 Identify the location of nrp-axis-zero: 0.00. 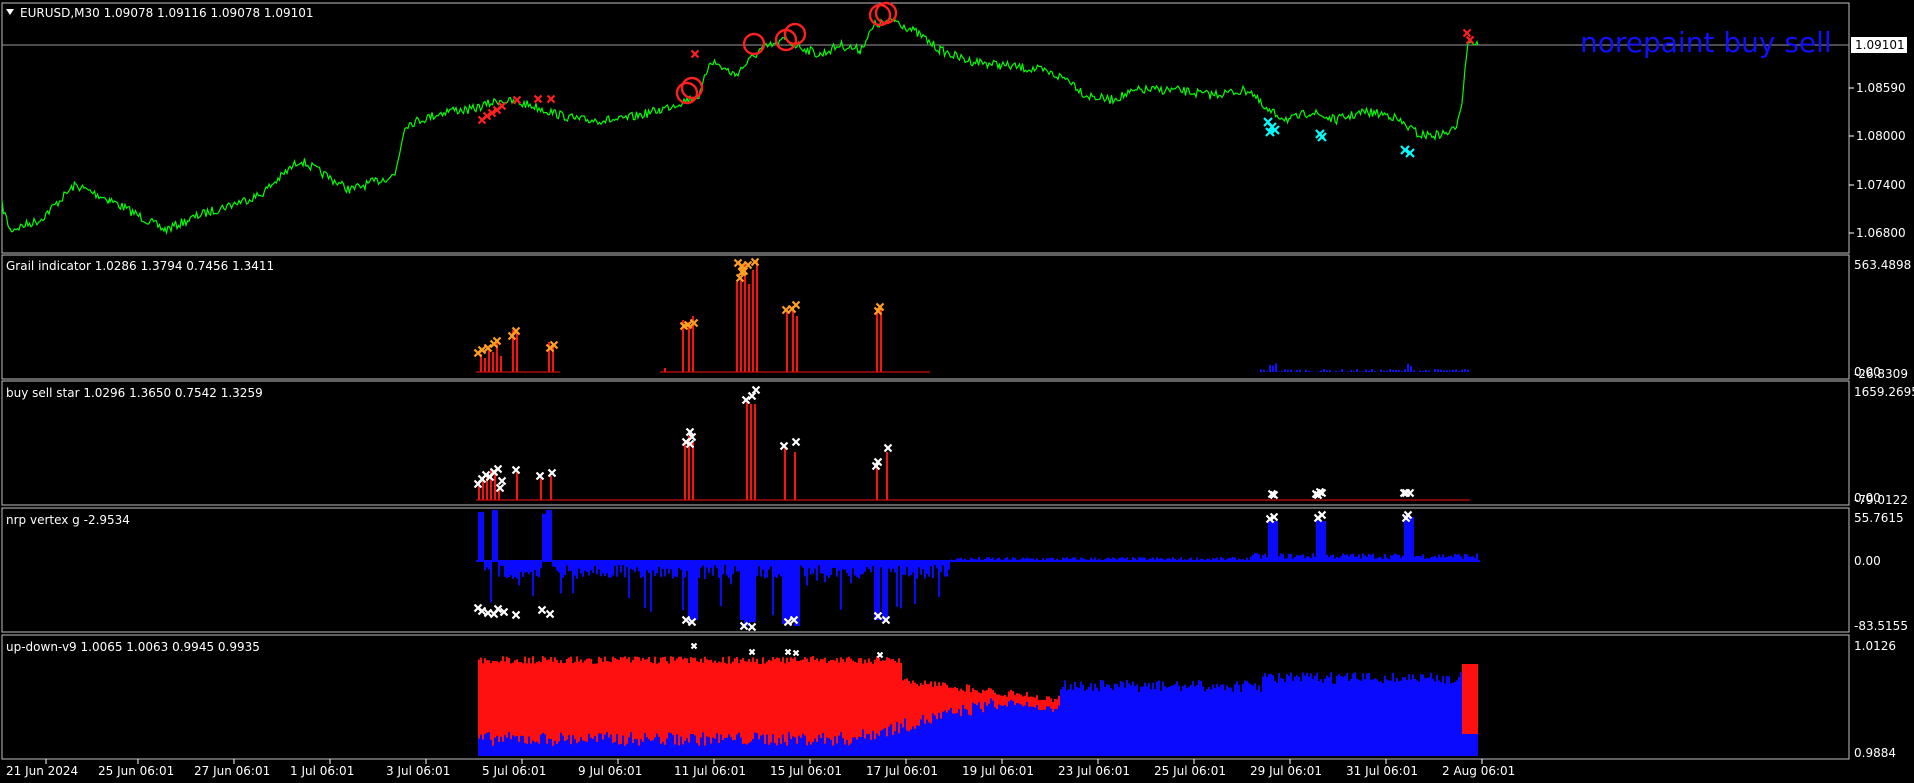
(1867, 561).